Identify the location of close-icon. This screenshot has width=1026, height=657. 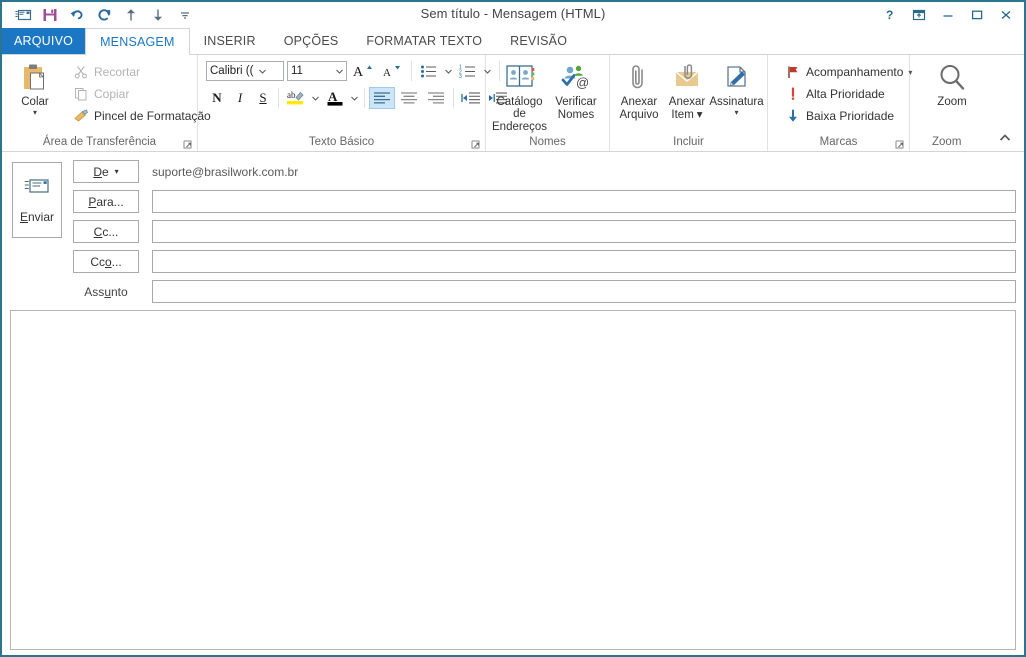
(1005, 15).